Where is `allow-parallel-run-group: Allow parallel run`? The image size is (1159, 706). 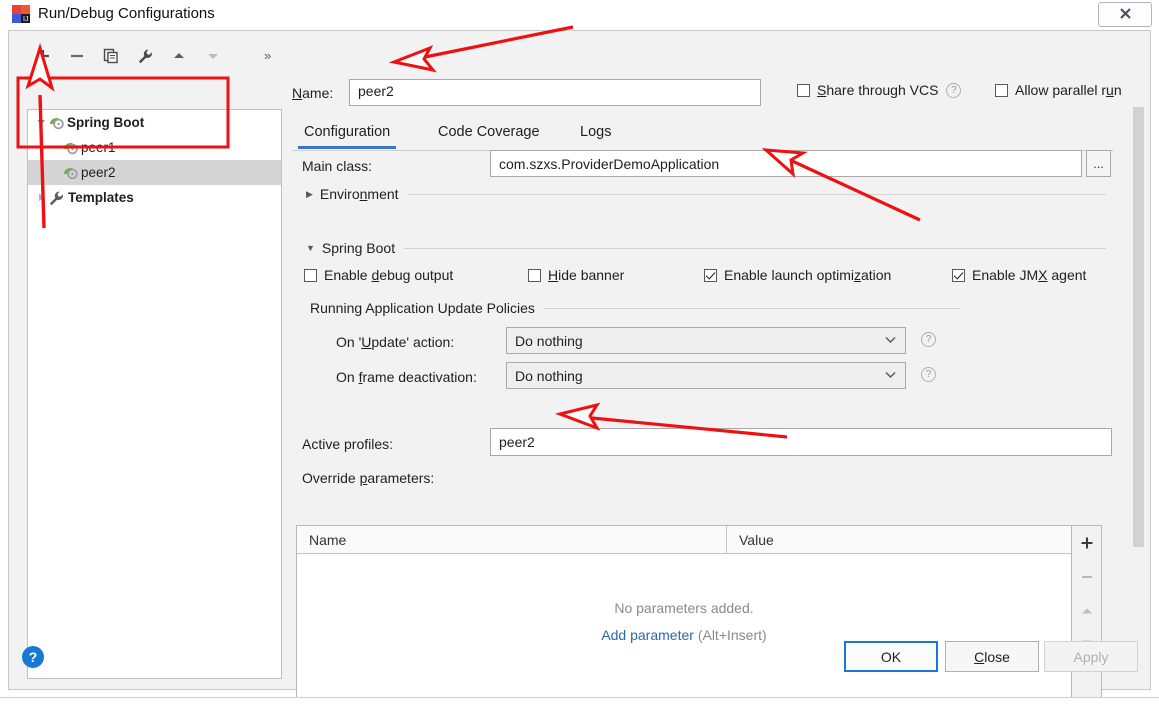
allow-parallel-run-group: Allow parallel run is located at coordinates (1058, 90).